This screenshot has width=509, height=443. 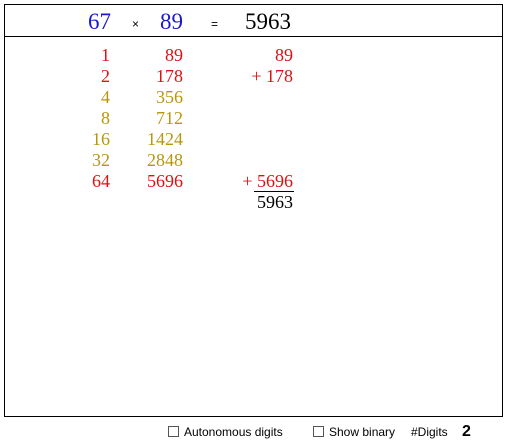 I want to click on value-8: 712, so click(x=169, y=118).